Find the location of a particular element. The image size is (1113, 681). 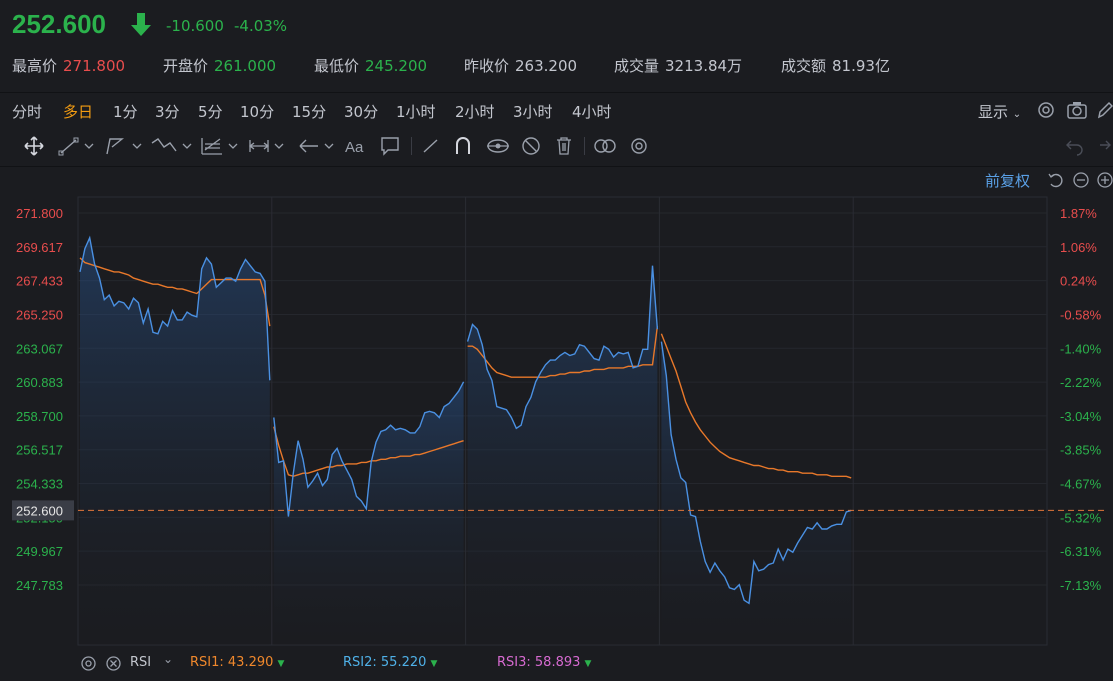

y-tick-label-right: -5.32% is located at coordinates (1081, 517).